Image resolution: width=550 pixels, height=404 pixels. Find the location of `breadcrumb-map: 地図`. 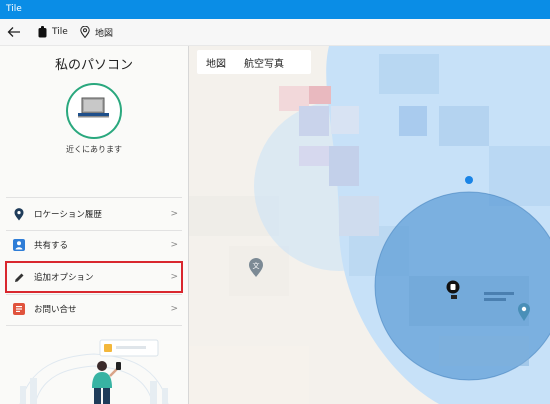

breadcrumb-map: 地図 is located at coordinates (96, 32).